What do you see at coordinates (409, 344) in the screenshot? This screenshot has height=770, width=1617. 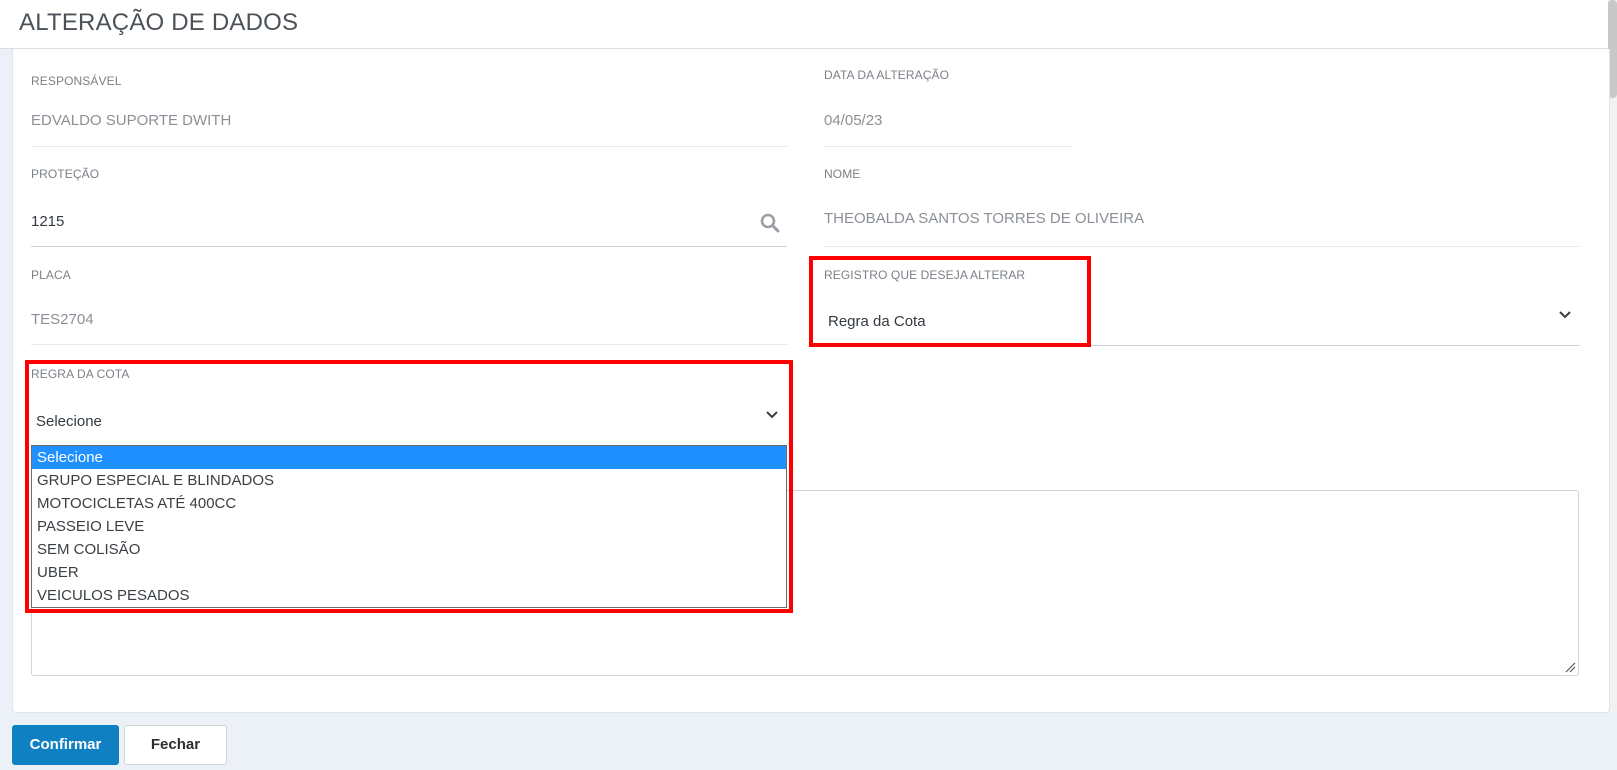 I see `placa-underline` at bounding box center [409, 344].